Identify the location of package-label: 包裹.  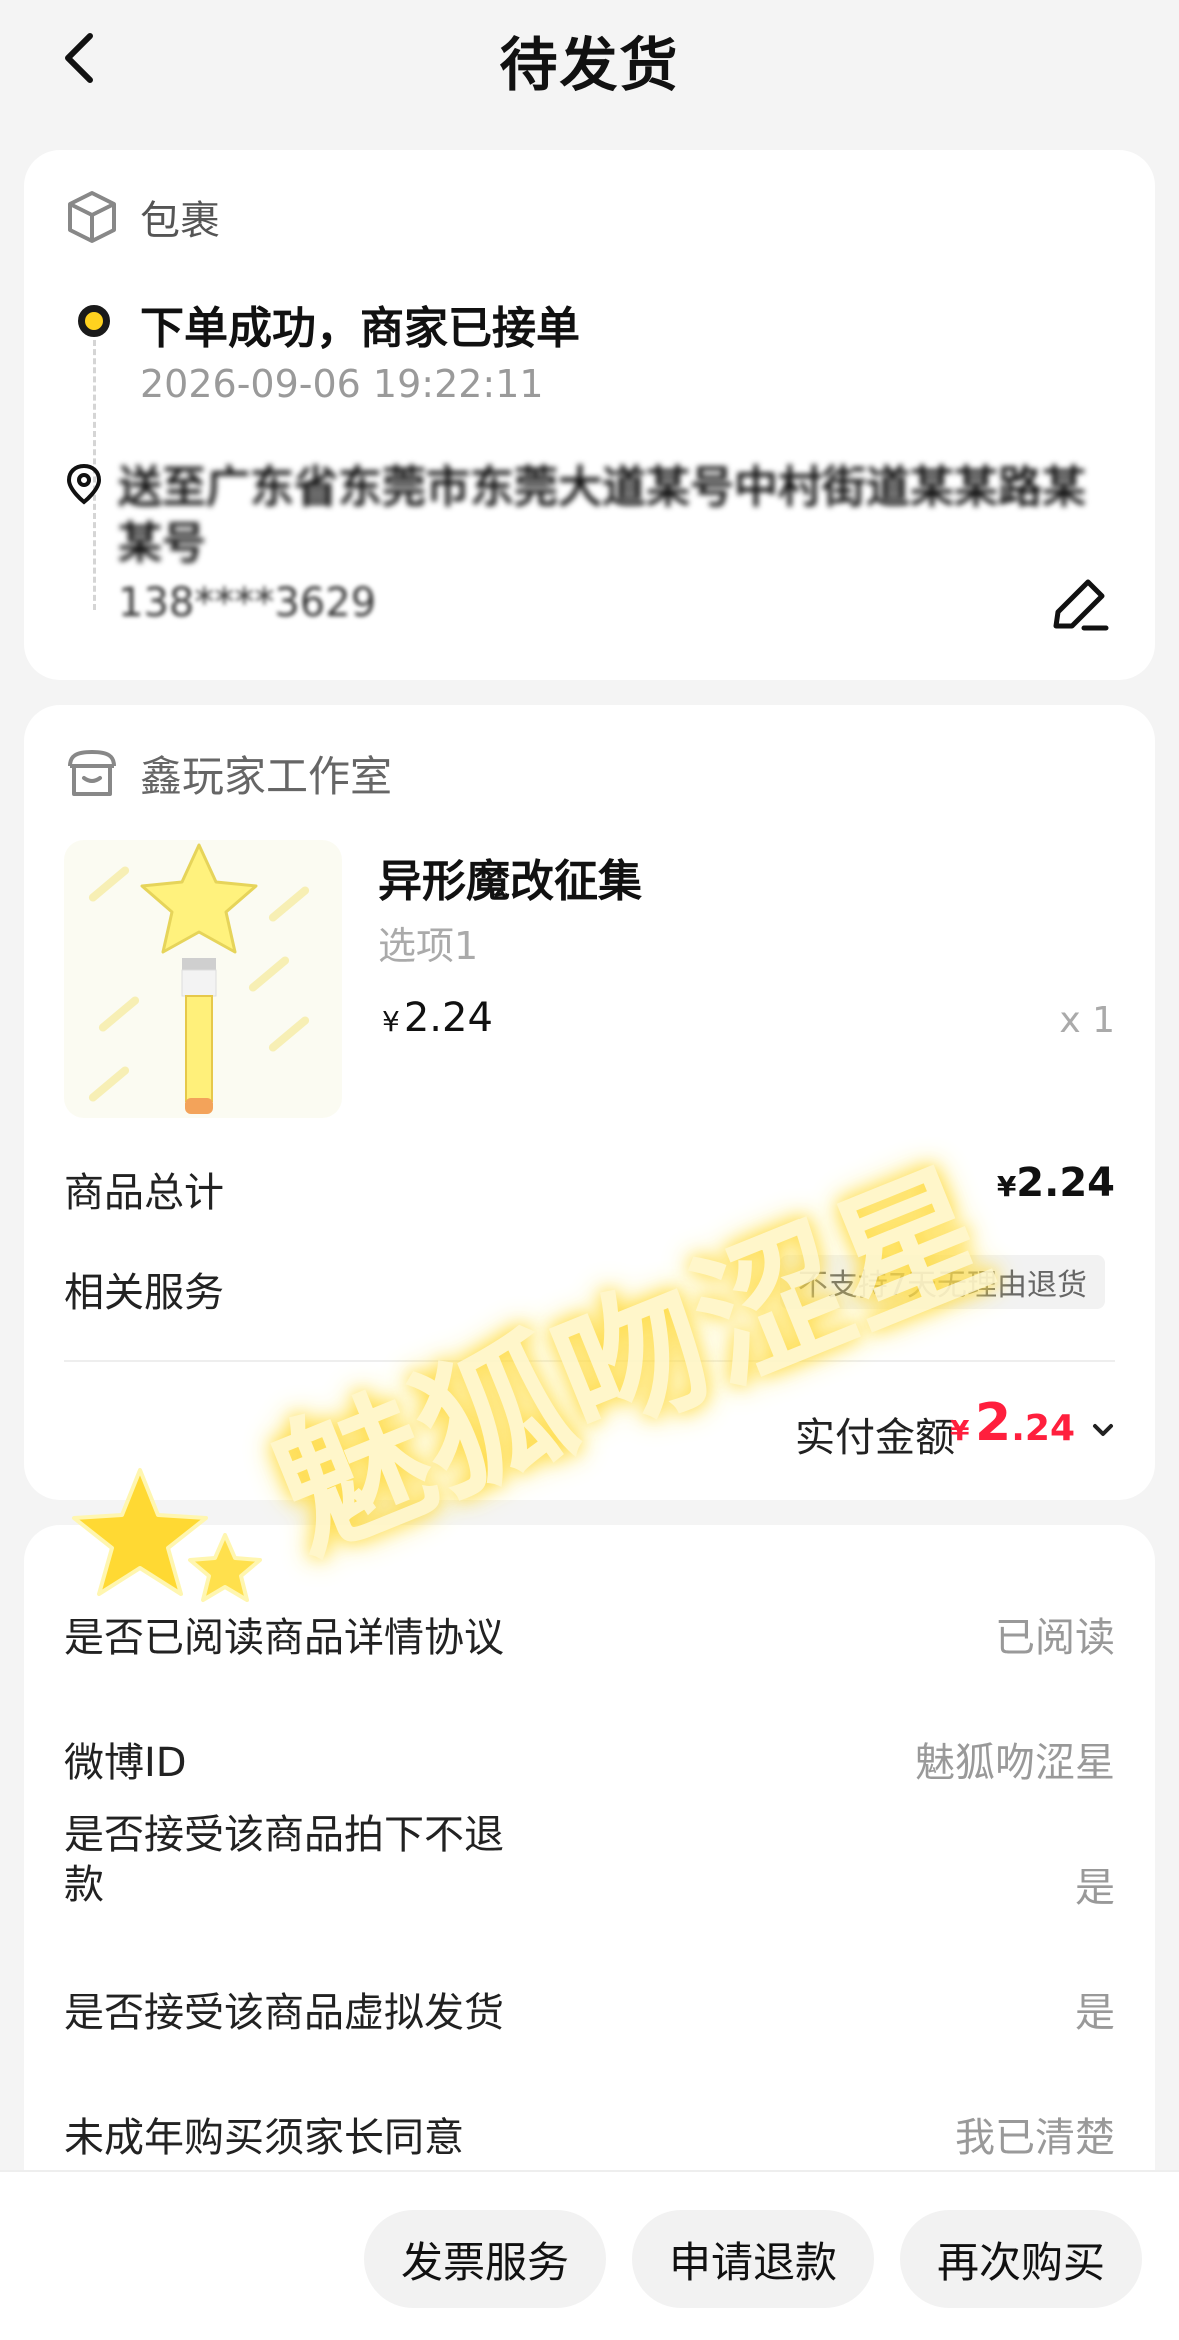
(180, 221).